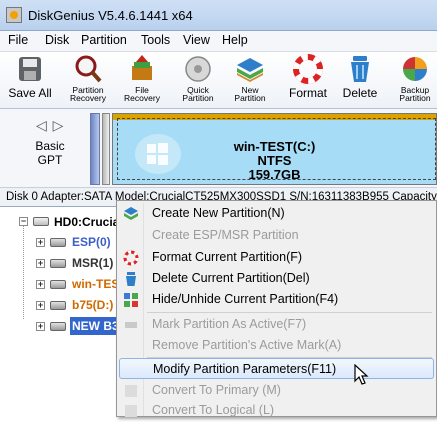 The width and height of the screenshot is (437, 422). I want to click on menu-help: Help, so click(235, 40).